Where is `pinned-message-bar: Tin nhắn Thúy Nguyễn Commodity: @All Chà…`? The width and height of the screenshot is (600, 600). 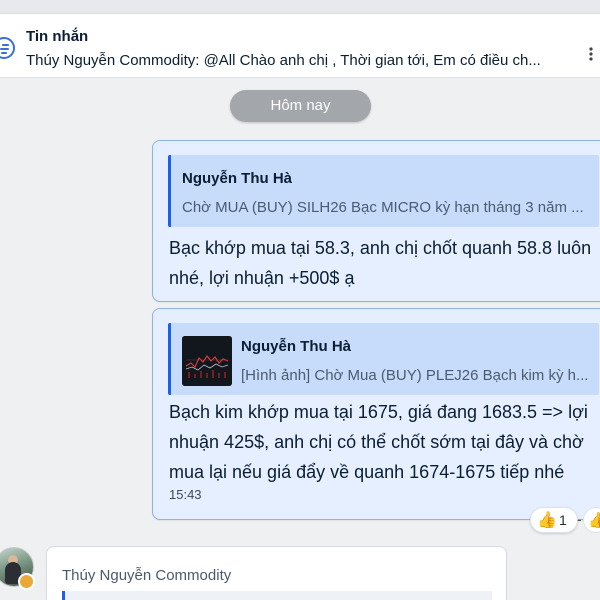 pinned-message-bar: Tin nhắn Thúy Nguyễn Commodity: @All Chà… is located at coordinates (300, 46).